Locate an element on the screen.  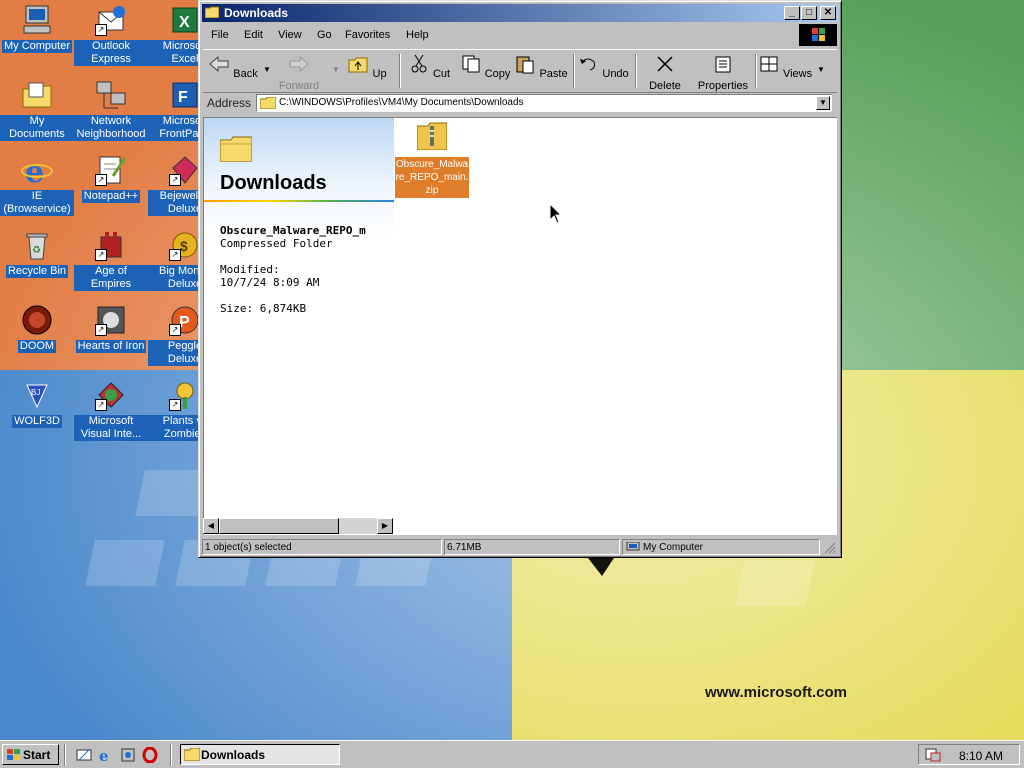
opera-quick-icon is located at coordinates (150, 755).